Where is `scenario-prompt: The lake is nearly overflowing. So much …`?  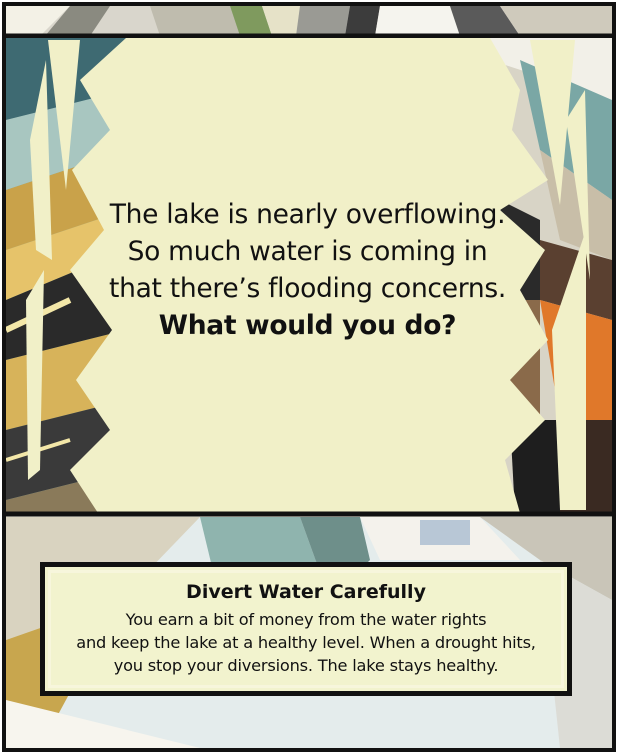 scenario-prompt: The lake is nearly overflowing. So much … is located at coordinates (307, 270).